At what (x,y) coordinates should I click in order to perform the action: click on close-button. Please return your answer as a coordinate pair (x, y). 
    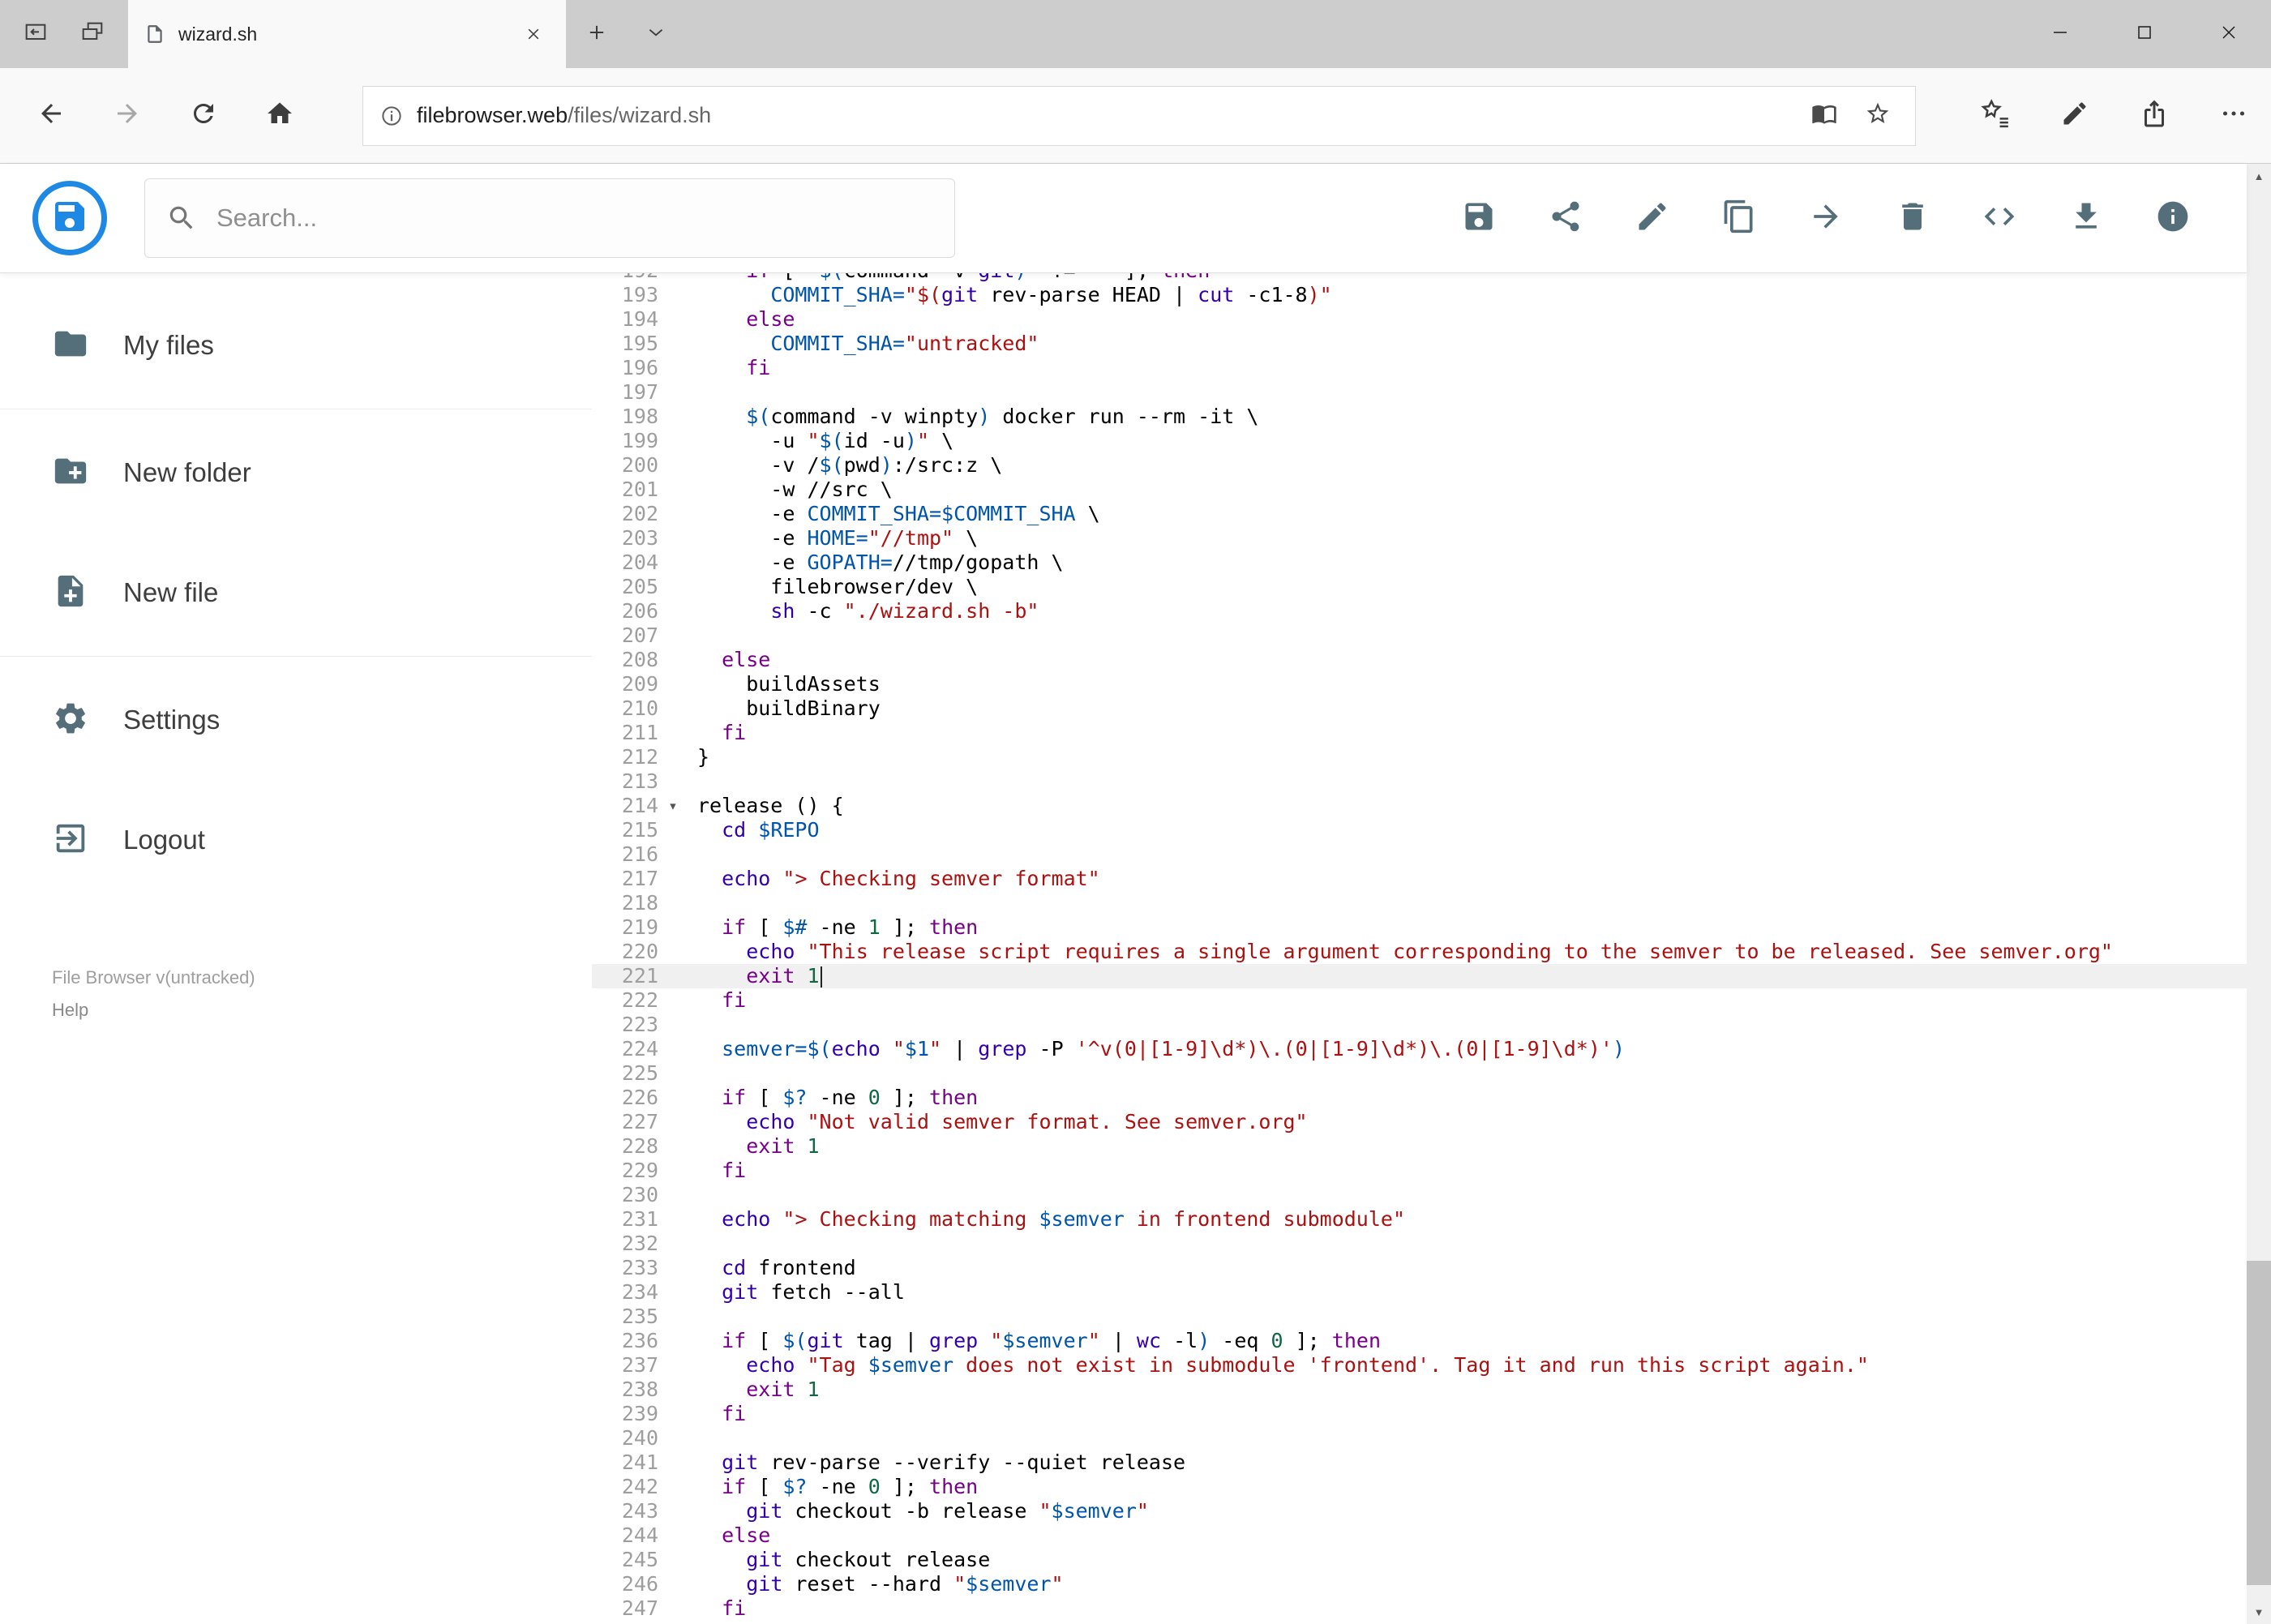
    Looking at the image, I should click on (2229, 34).